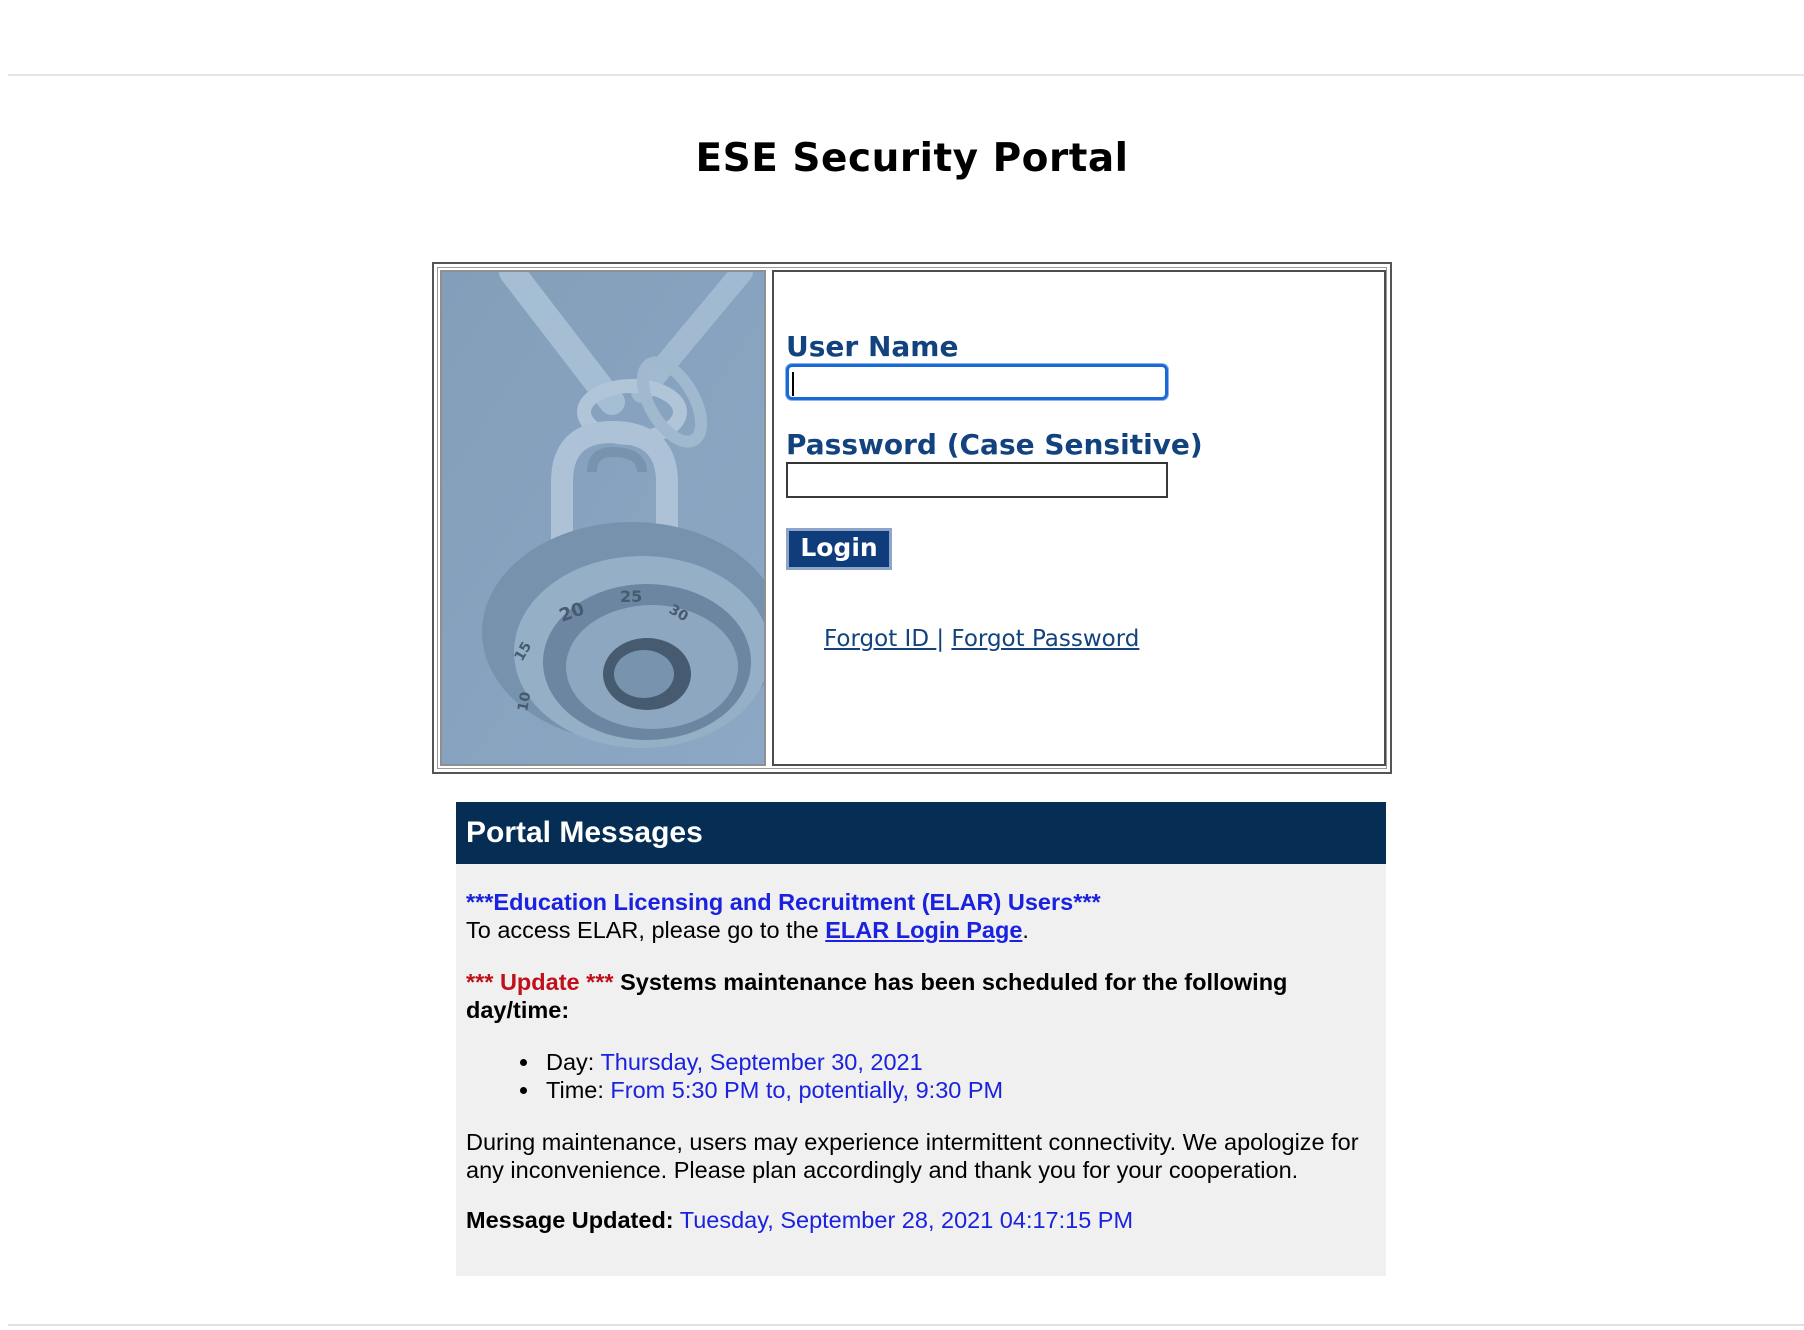 The image size is (1804, 1330). What do you see at coordinates (646, 930) in the screenshot?
I see `elar-text: To access ELAR, please go to the` at bounding box center [646, 930].